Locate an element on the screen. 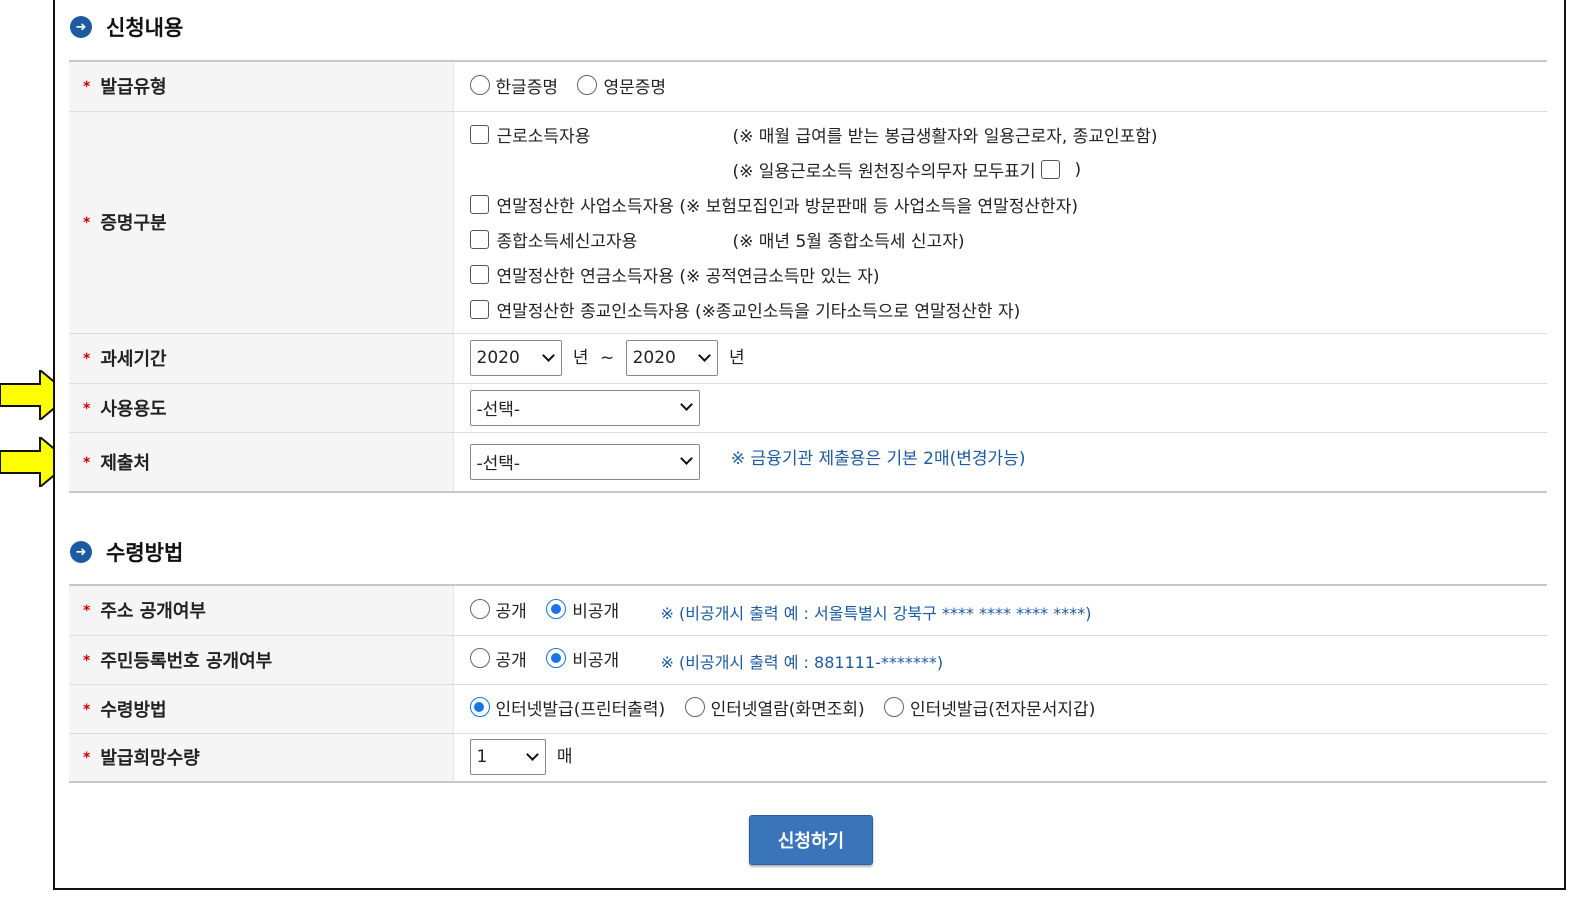 Image resolution: width=1593 pixels, height=904 pixels. section-title-receive-method: ➜ 수령방법 is located at coordinates (126, 552).